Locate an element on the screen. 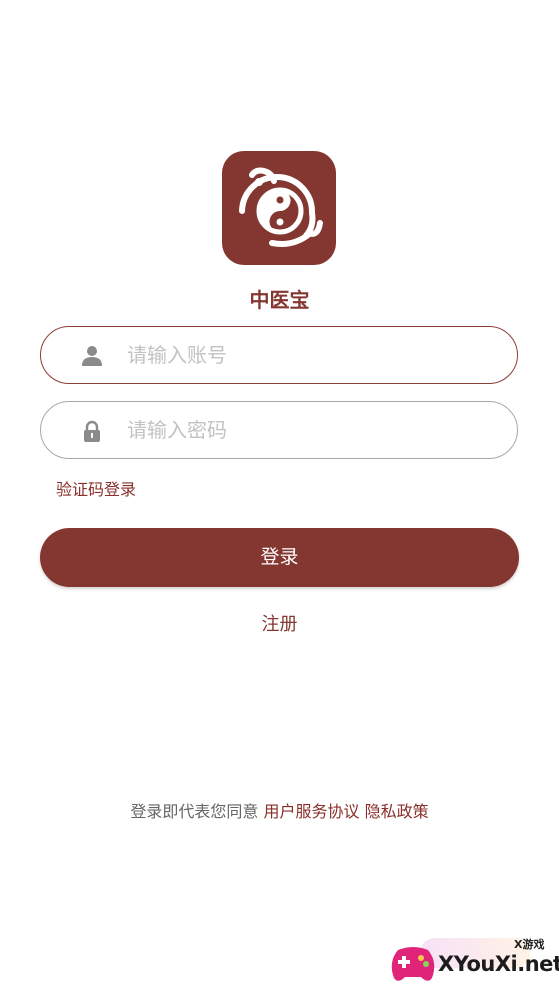  yin-yang-gourd-icon is located at coordinates (281, 207).